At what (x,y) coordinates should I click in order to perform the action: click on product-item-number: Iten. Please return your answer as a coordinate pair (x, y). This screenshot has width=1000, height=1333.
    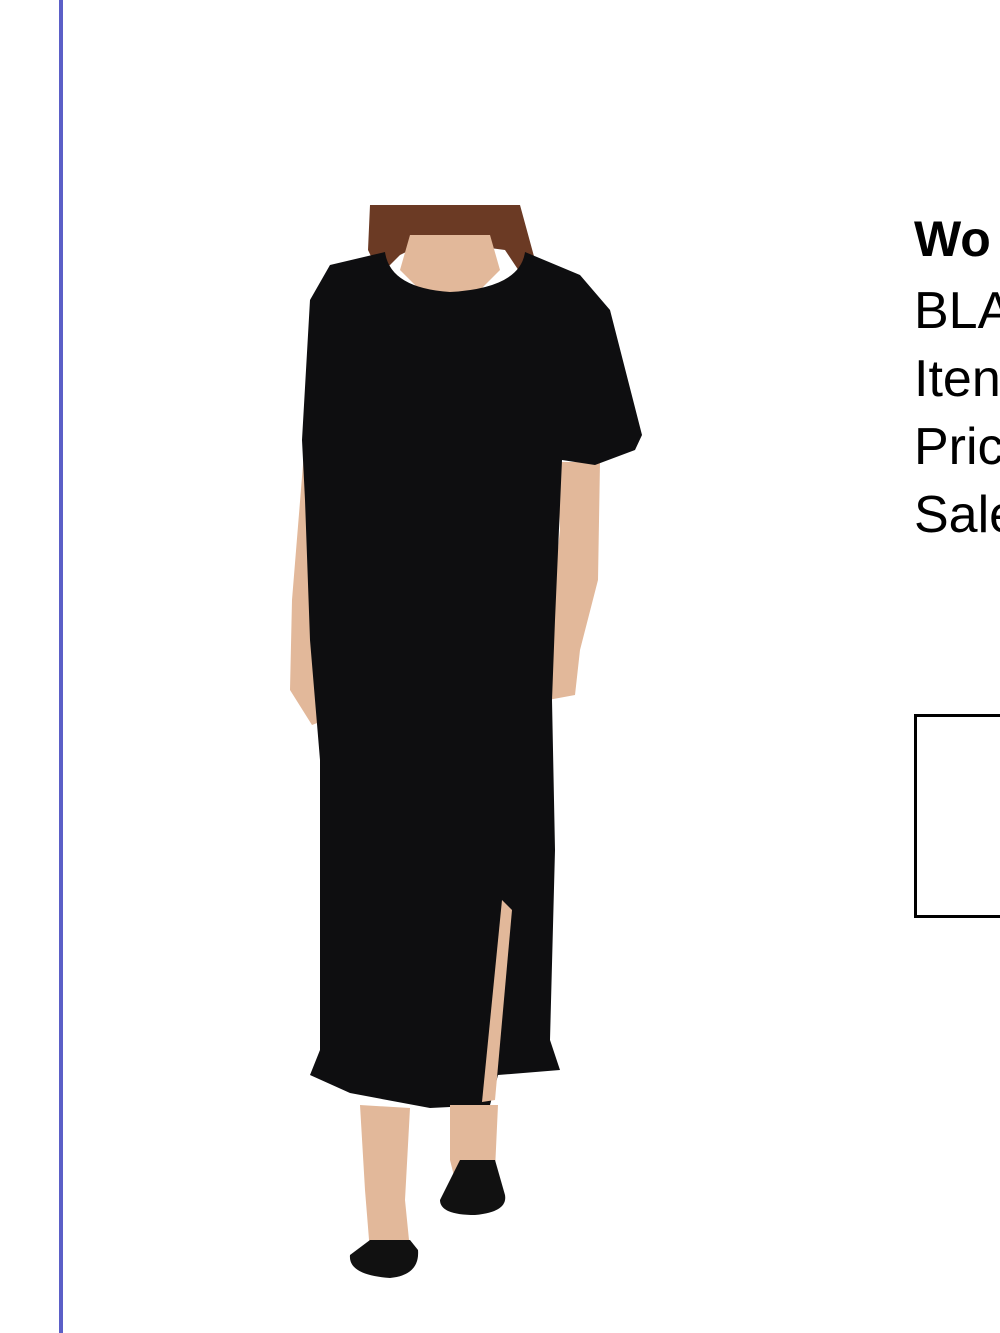
    Looking at the image, I should click on (957, 379).